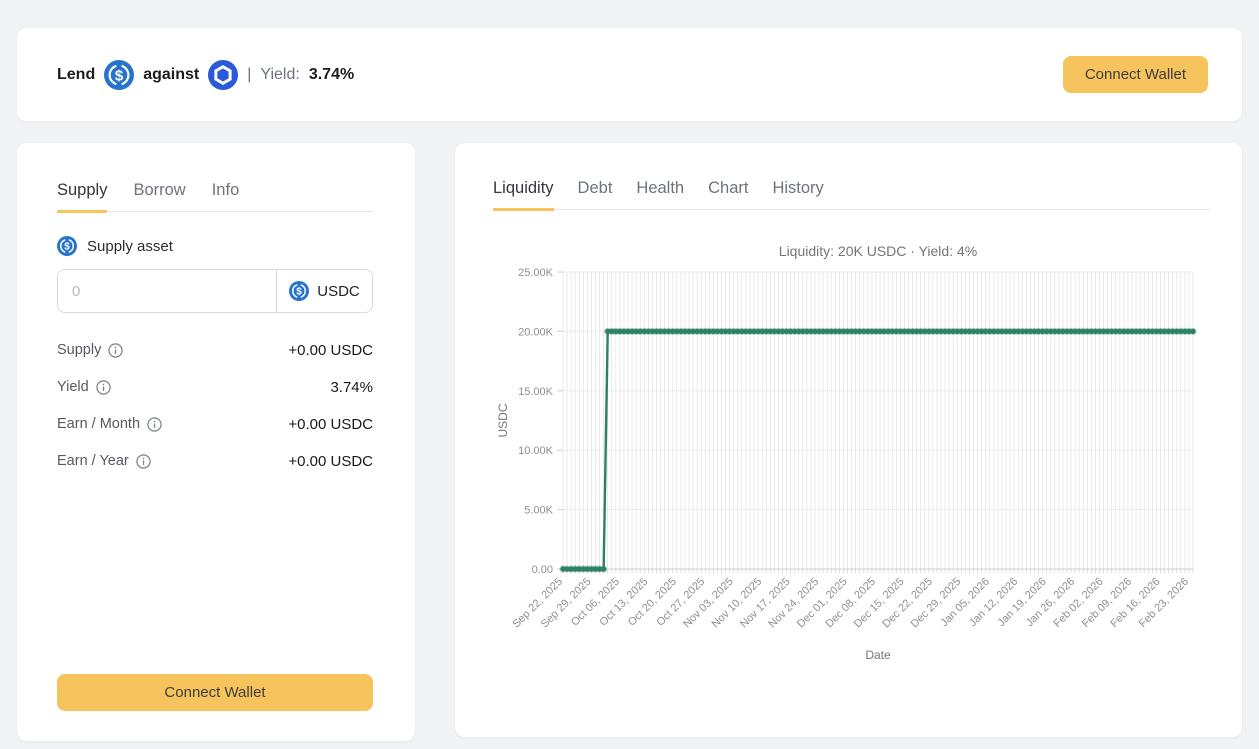 The image size is (1259, 749). What do you see at coordinates (215, 424) in the screenshot?
I see `stat-row-earn-month: Earn / Month +0.00 USDC` at bounding box center [215, 424].